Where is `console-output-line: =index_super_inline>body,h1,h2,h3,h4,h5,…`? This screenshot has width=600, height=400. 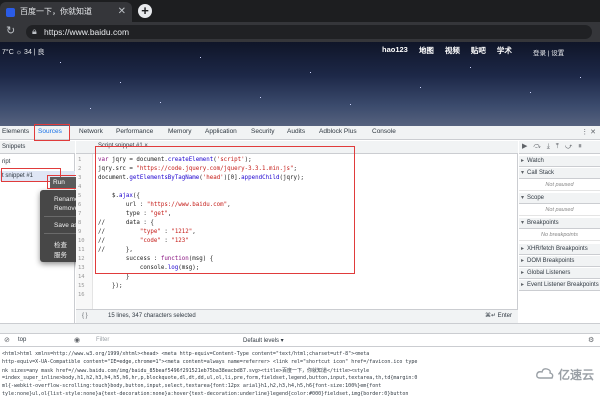 console-output-line: =index_super_inline>body,h1,h2,h3,h4,h5,… is located at coordinates (210, 378).